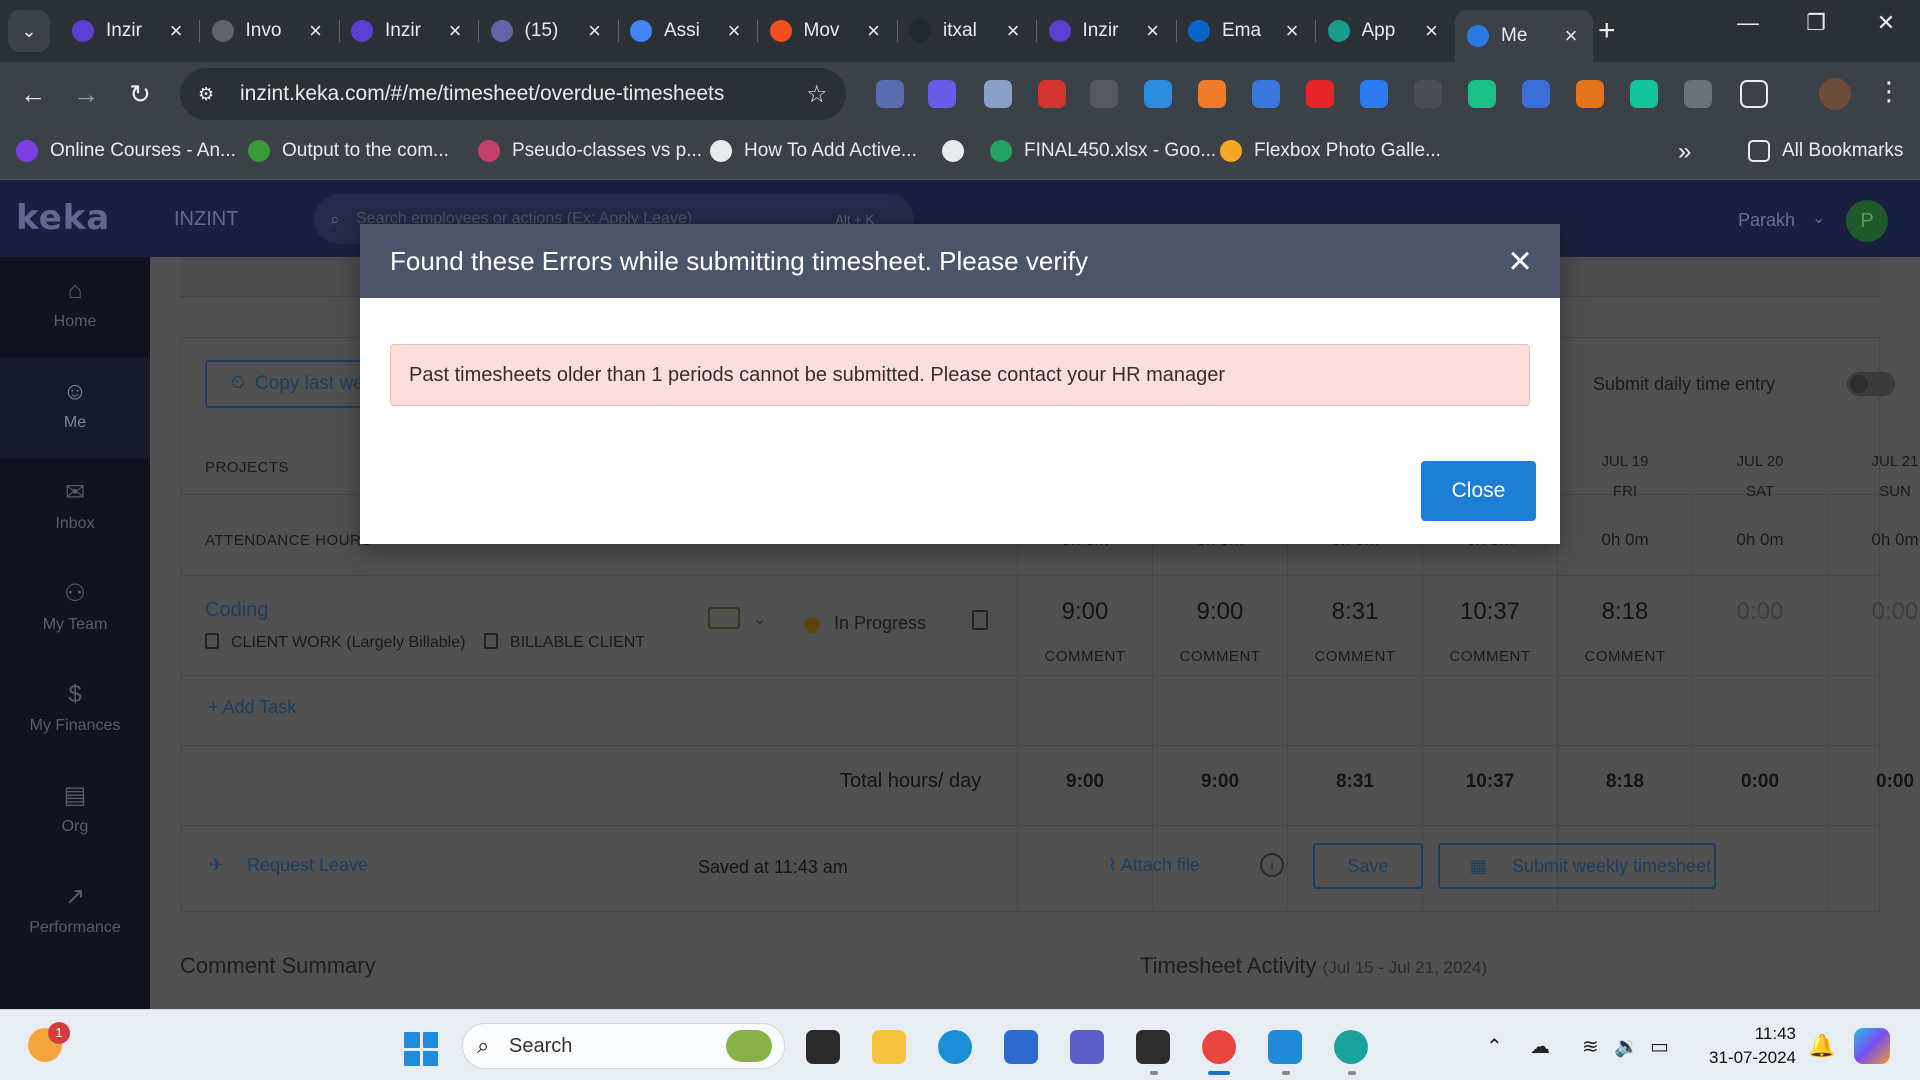 The width and height of the screenshot is (1920, 1080). Describe the element at coordinates (1684, 152) in the screenshot. I see `more-bookmarks-icon: »` at that location.